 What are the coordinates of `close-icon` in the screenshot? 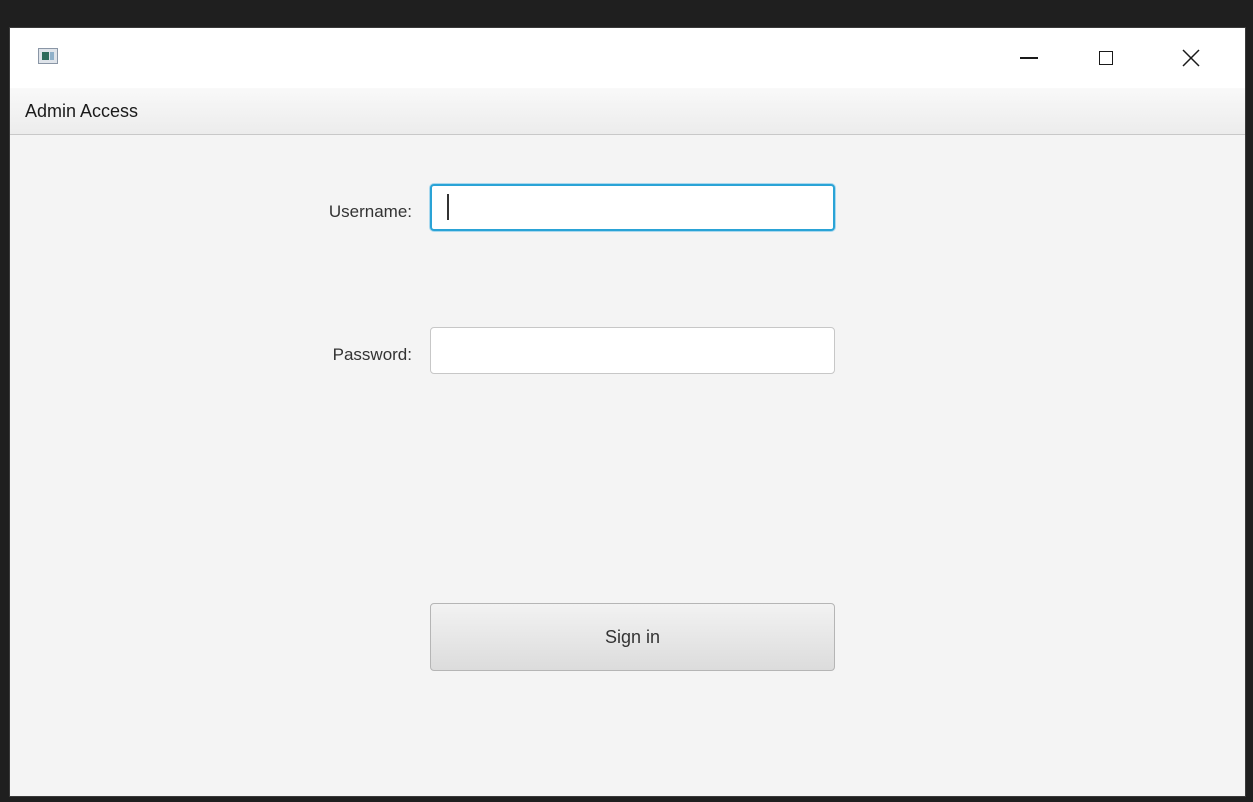 It's located at (1191, 58).